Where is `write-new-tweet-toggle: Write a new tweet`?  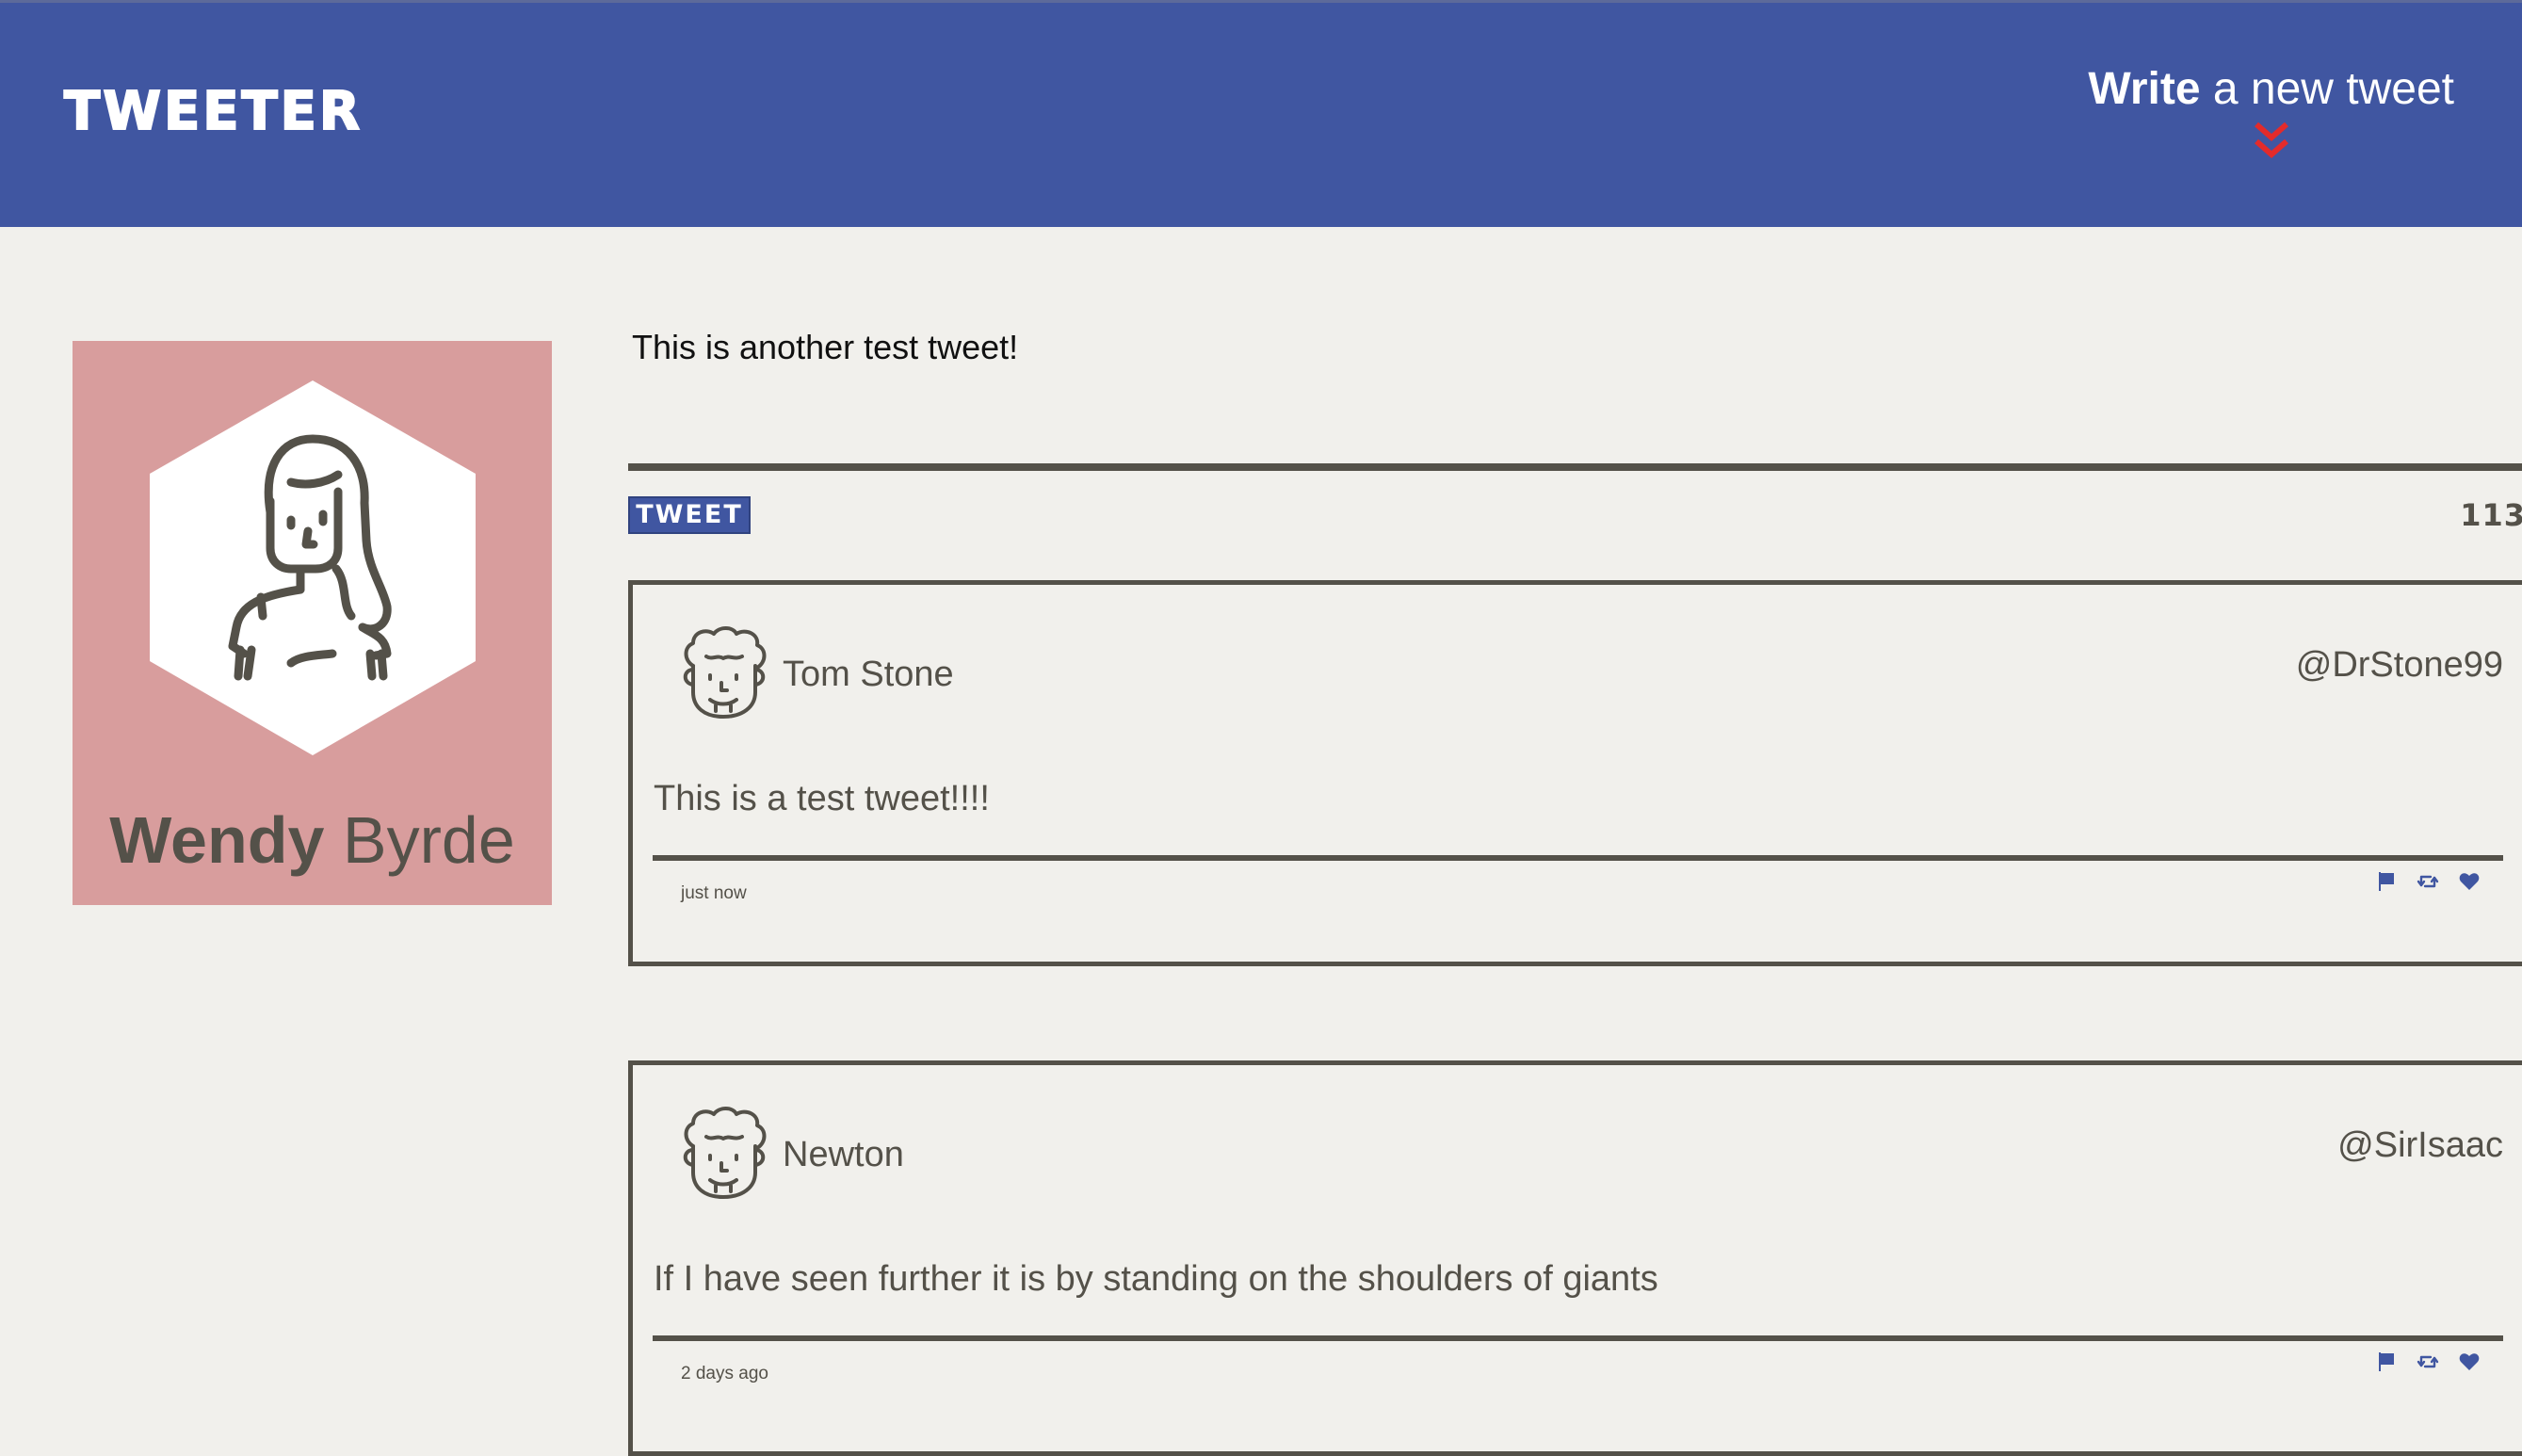 write-new-tweet-toggle: Write a new tweet is located at coordinates (2271, 113).